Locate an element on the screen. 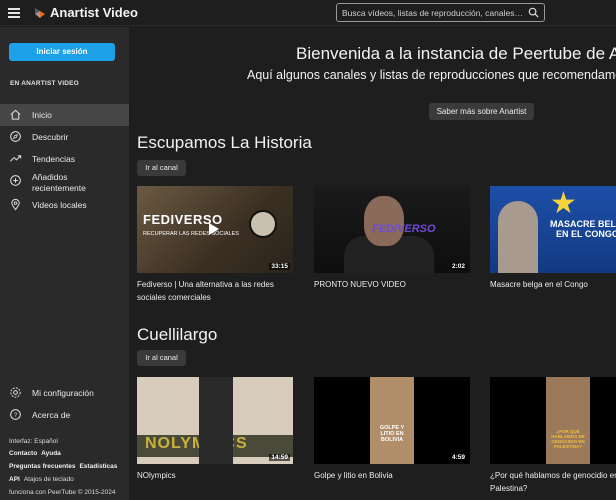 The height and width of the screenshot is (500, 616). sidebar-item-descubrir: Descubrir is located at coordinates (64, 137).